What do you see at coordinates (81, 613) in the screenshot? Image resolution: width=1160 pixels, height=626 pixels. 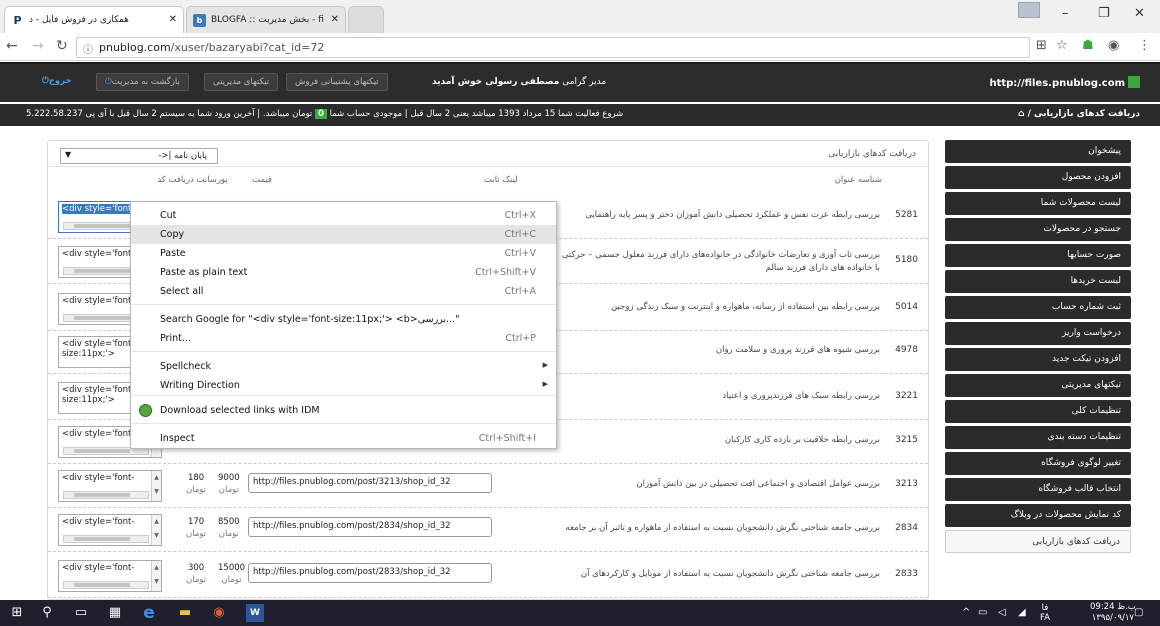 I see `task-view-icon: ▭` at bounding box center [81, 613].